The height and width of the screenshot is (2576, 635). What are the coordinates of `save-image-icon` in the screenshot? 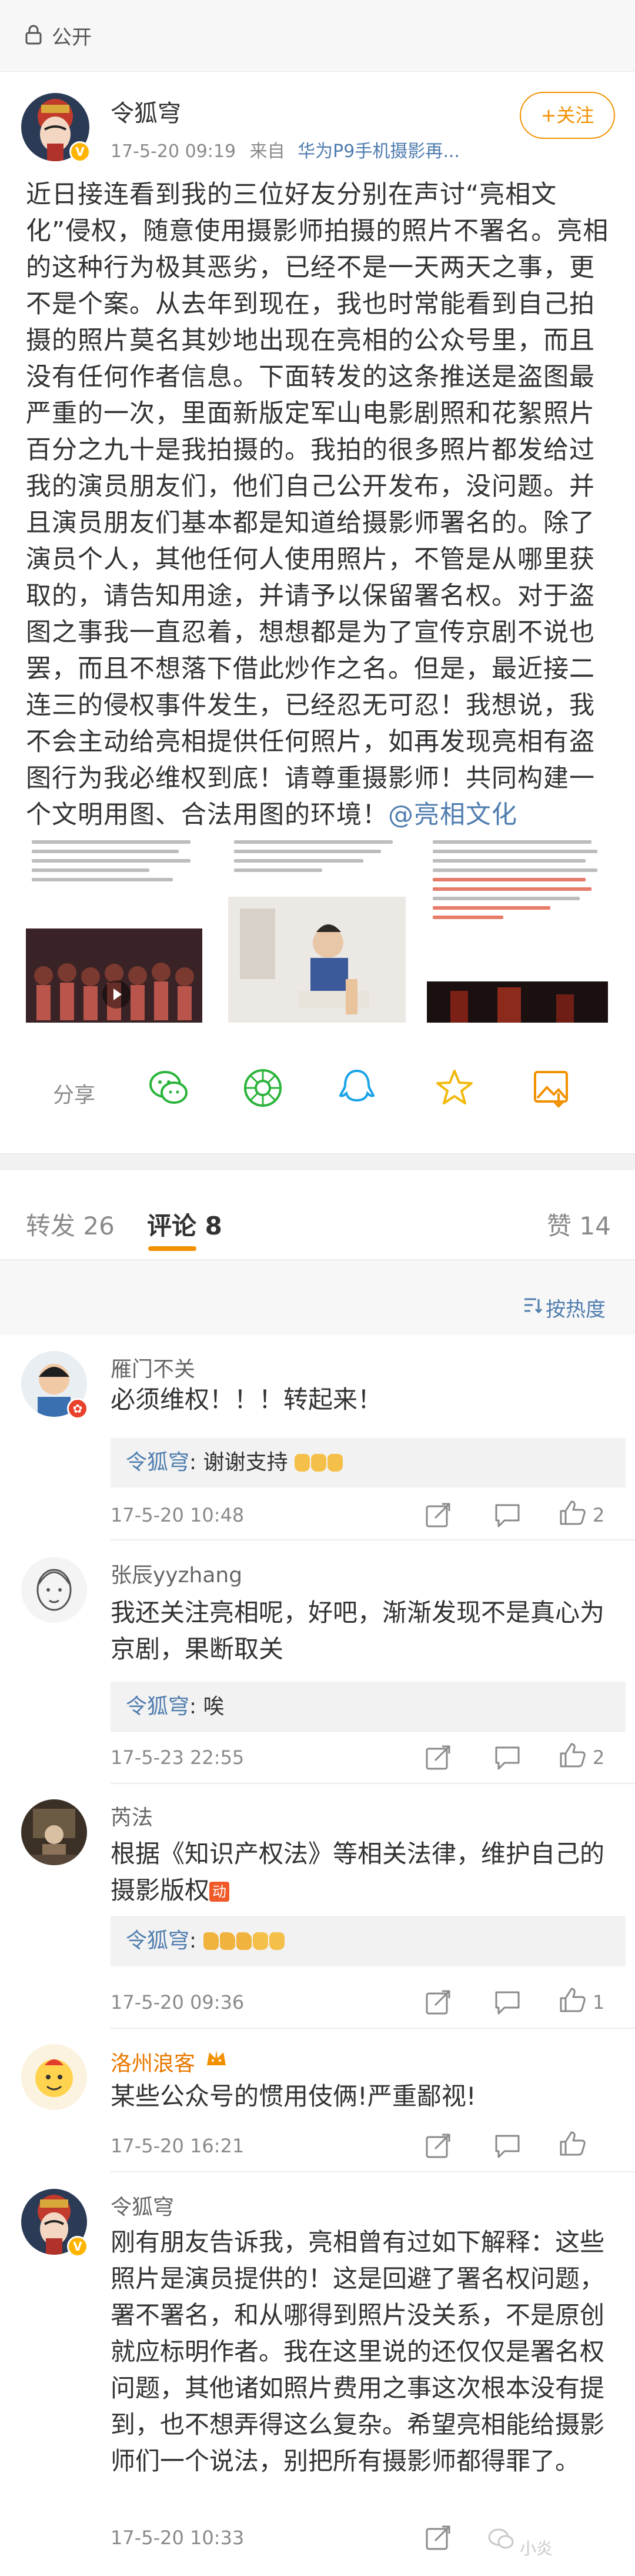 It's located at (551, 1088).